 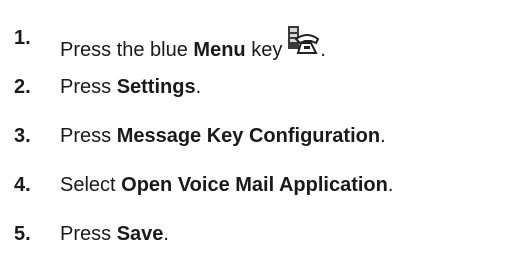 What do you see at coordinates (140, 234) in the screenshot?
I see `save-label: Save` at bounding box center [140, 234].